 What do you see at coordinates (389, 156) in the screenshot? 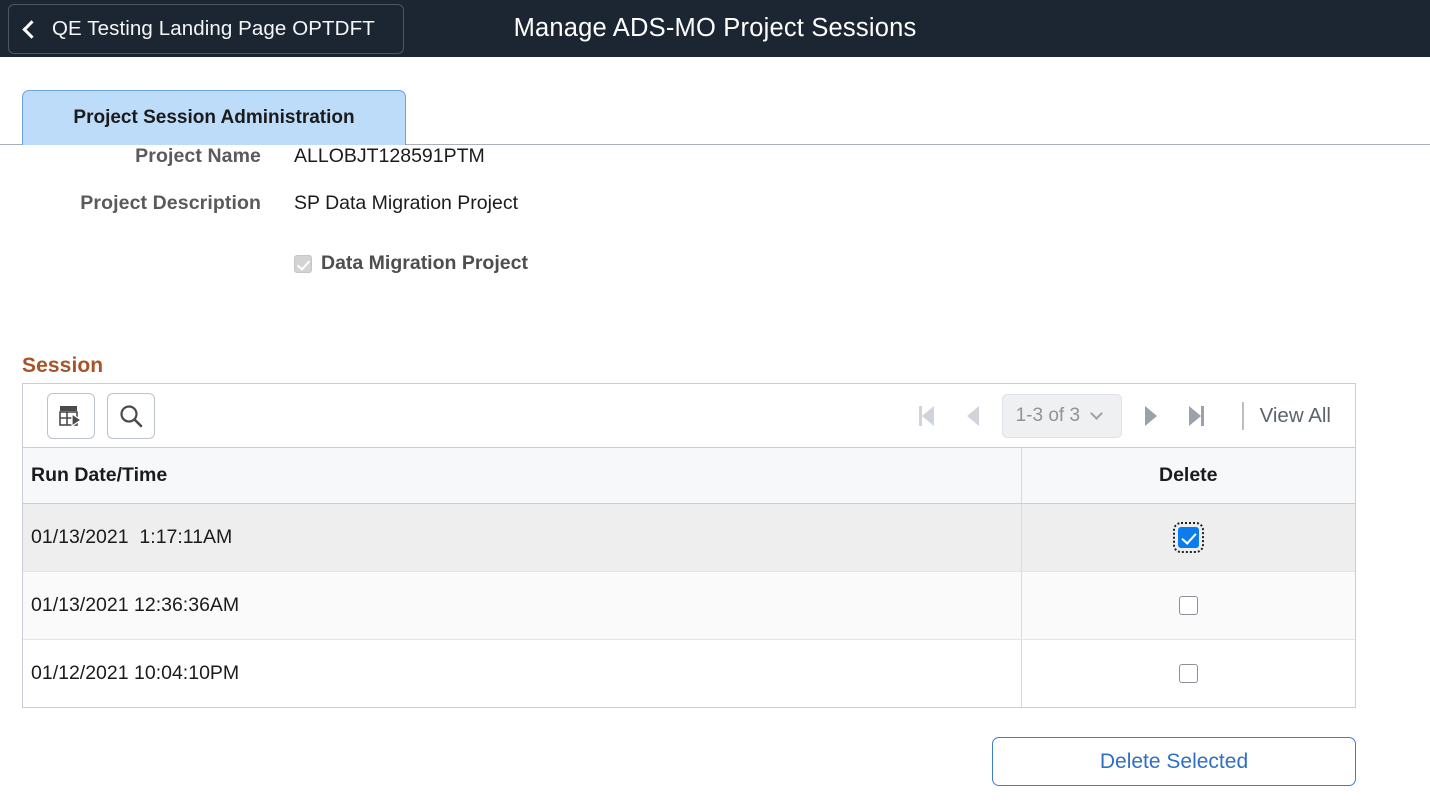
I see `project-name-value: ALLOBJT128591PTM` at bounding box center [389, 156].